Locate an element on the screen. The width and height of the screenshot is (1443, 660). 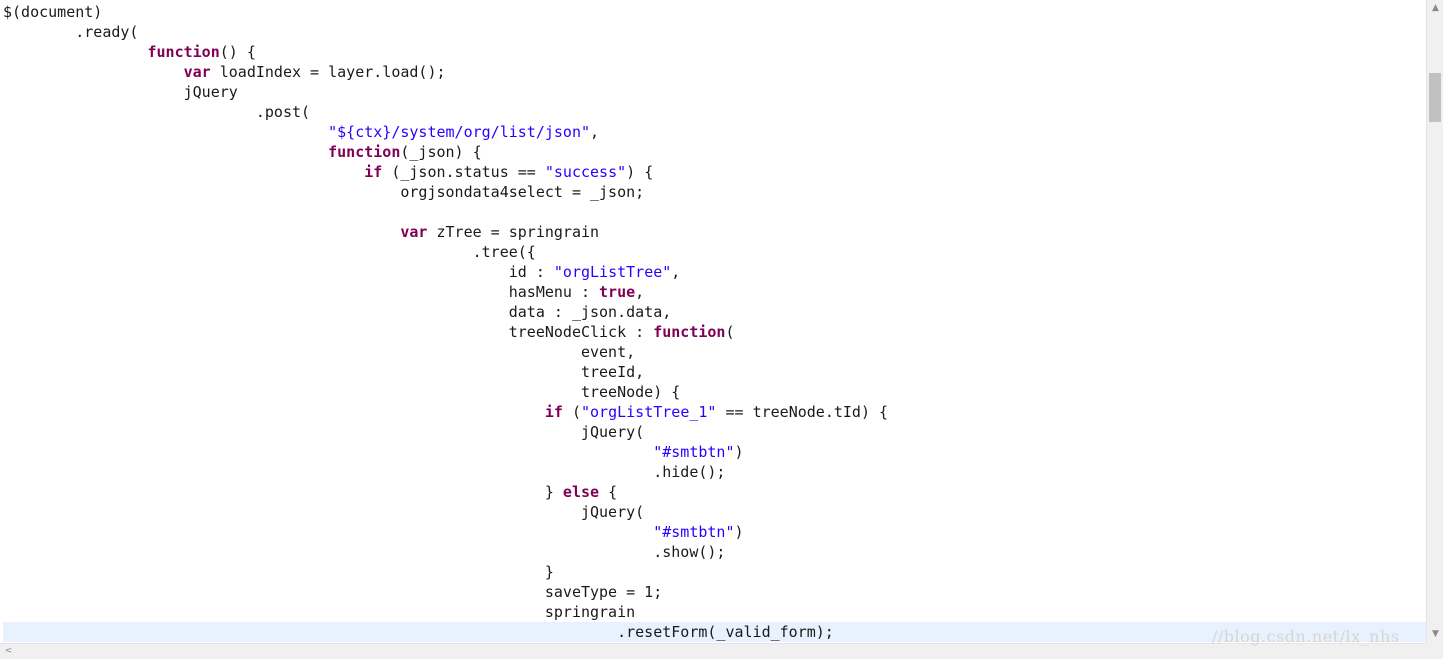
code-keyword: true is located at coordinates (617, 292).